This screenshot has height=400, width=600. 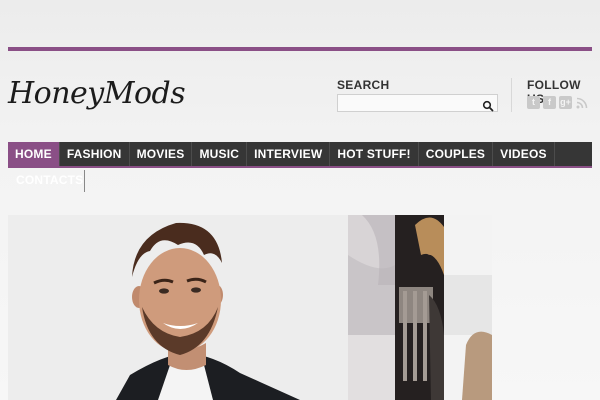 I want to click on top-accent-rule, so click(x=300, y=49).